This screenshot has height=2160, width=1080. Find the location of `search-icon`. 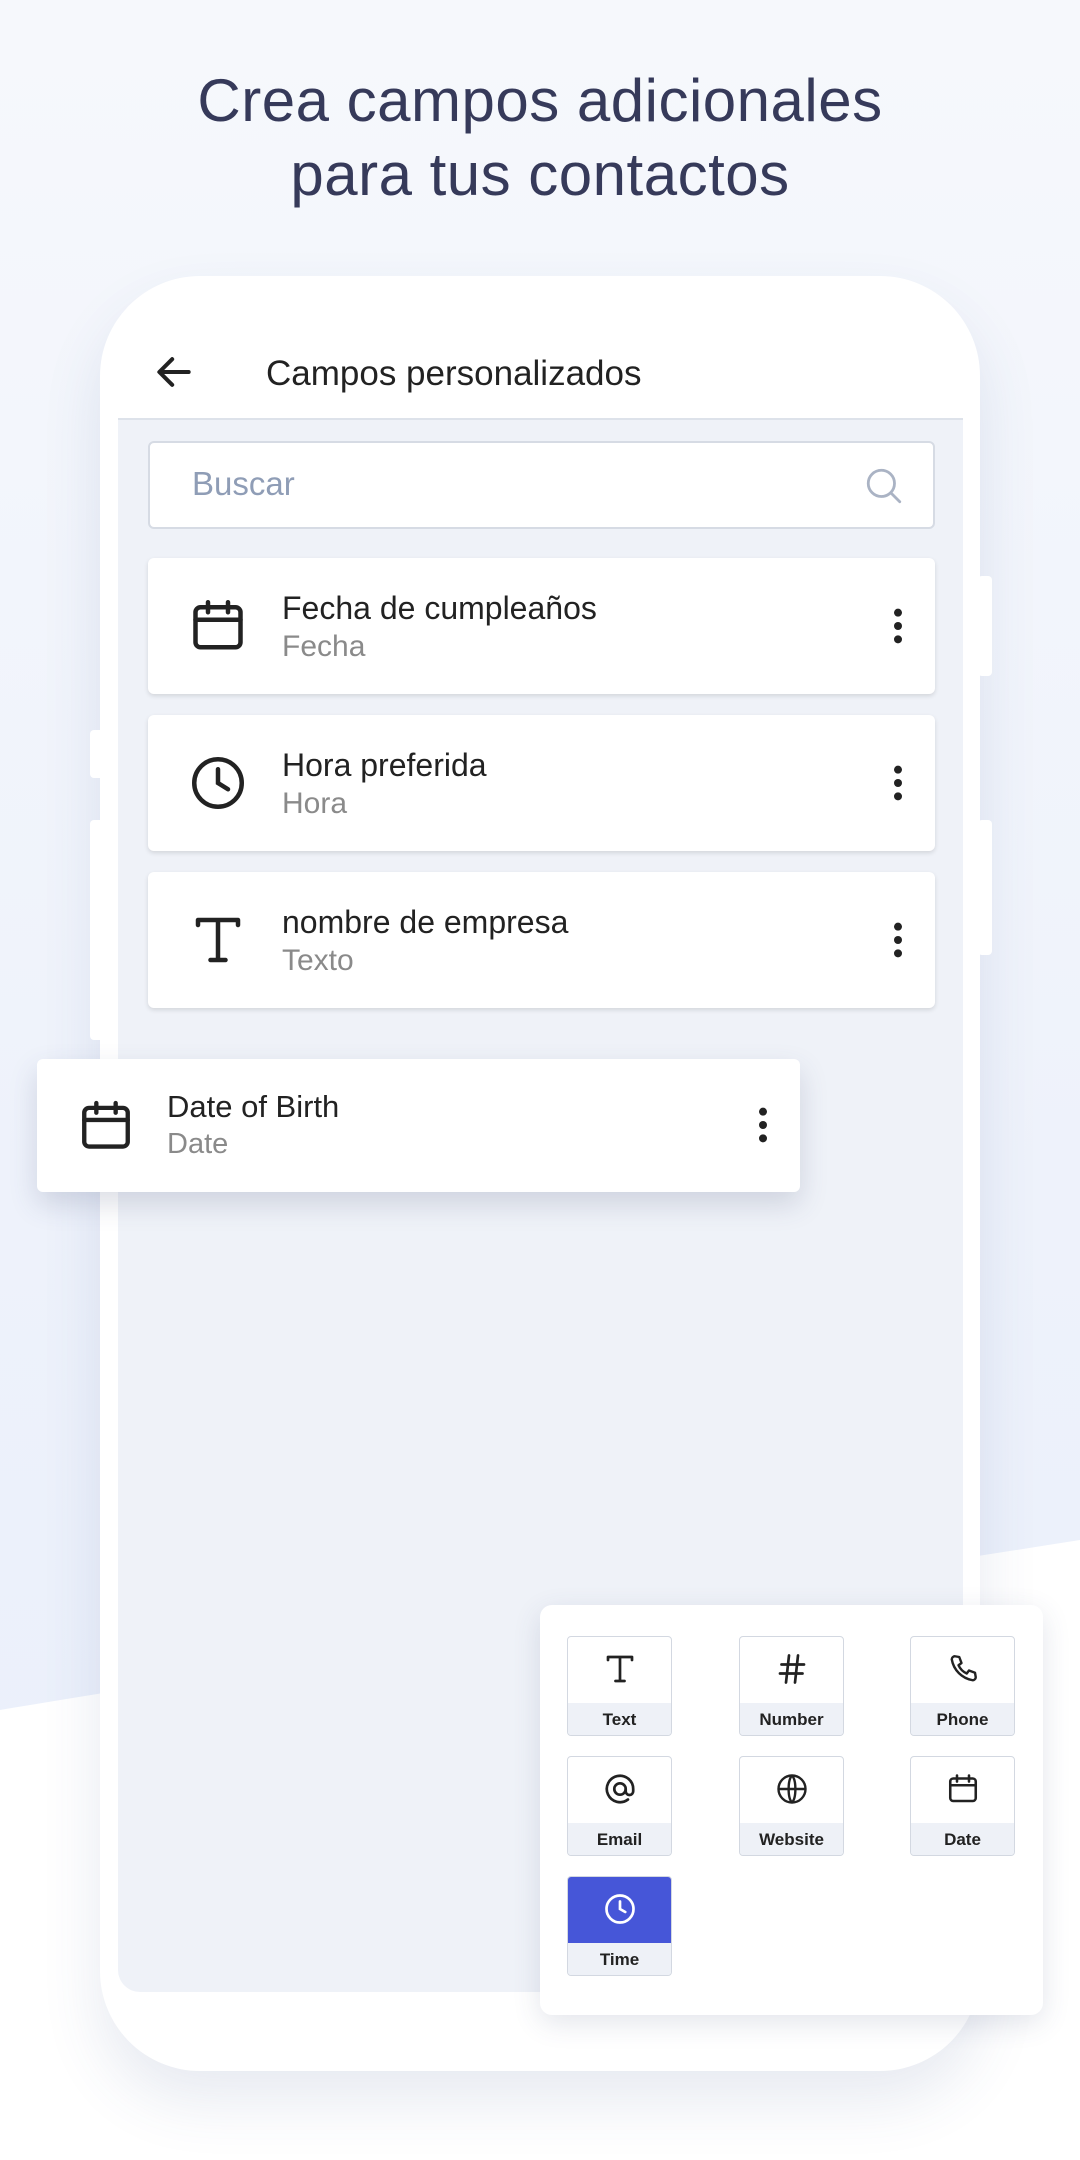

search-icon is located at coordinates (884, 486).